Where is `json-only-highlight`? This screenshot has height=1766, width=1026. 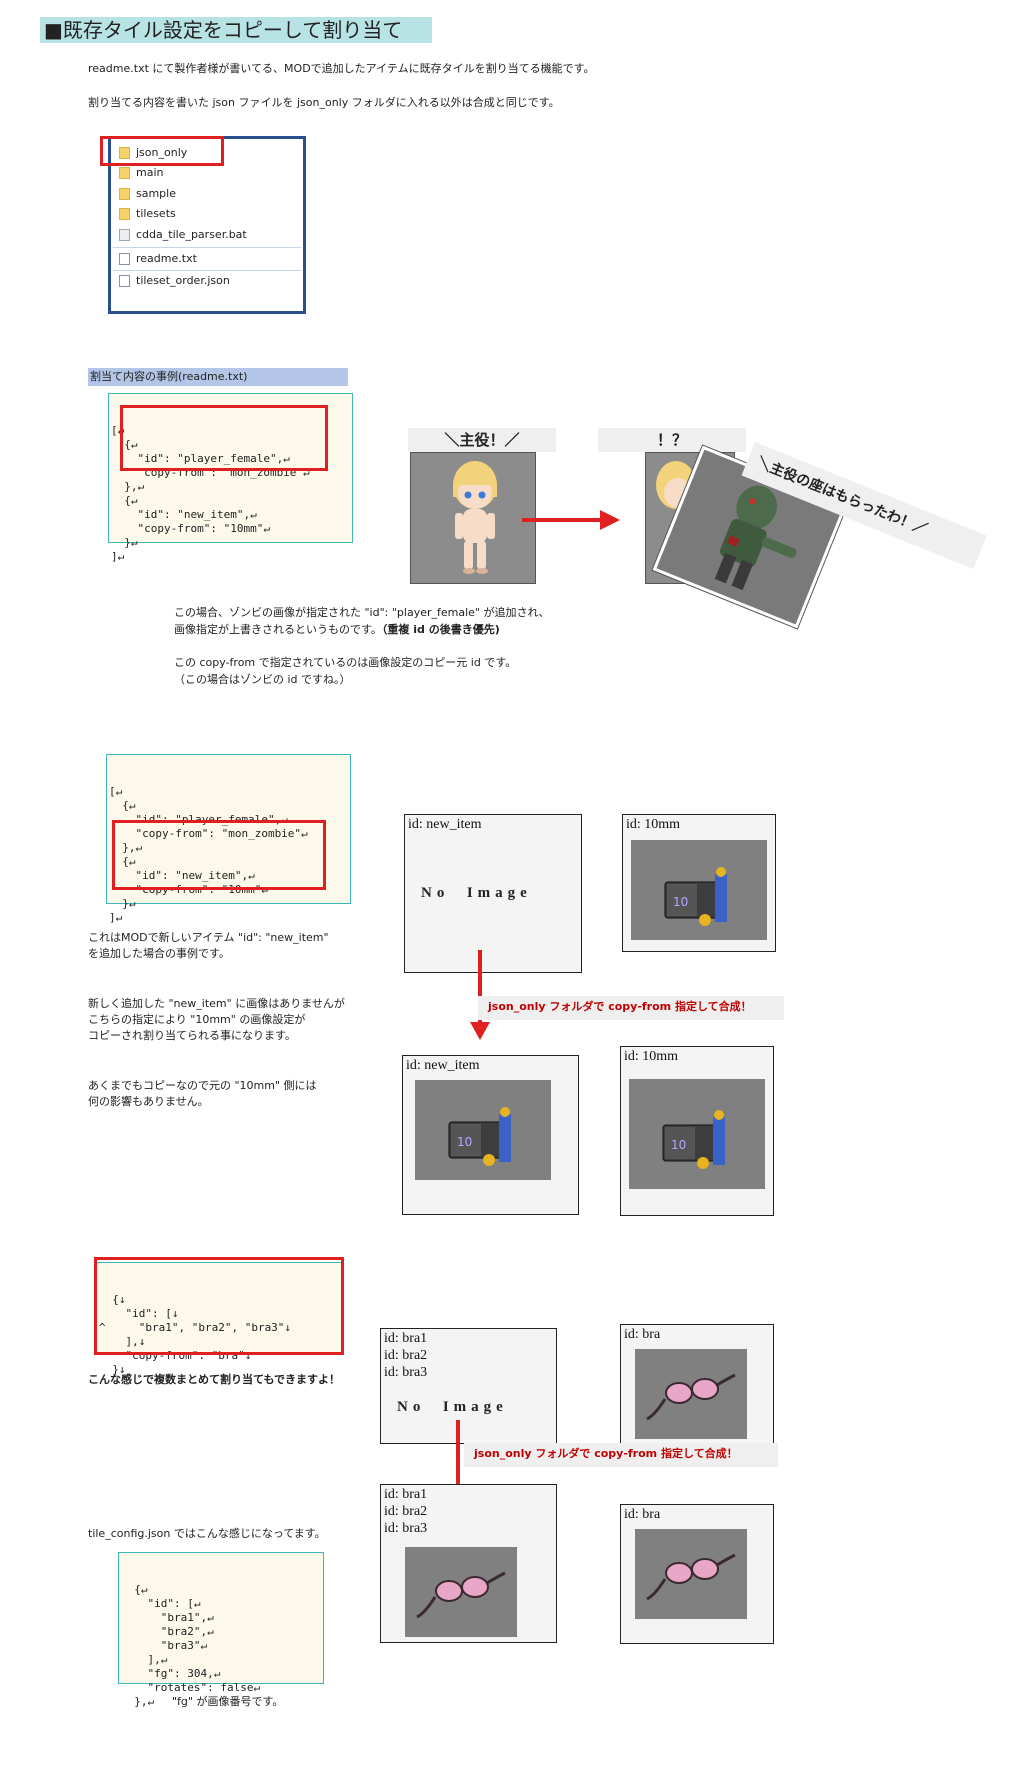 json-only-highlight is located at coordinates (162, 151).